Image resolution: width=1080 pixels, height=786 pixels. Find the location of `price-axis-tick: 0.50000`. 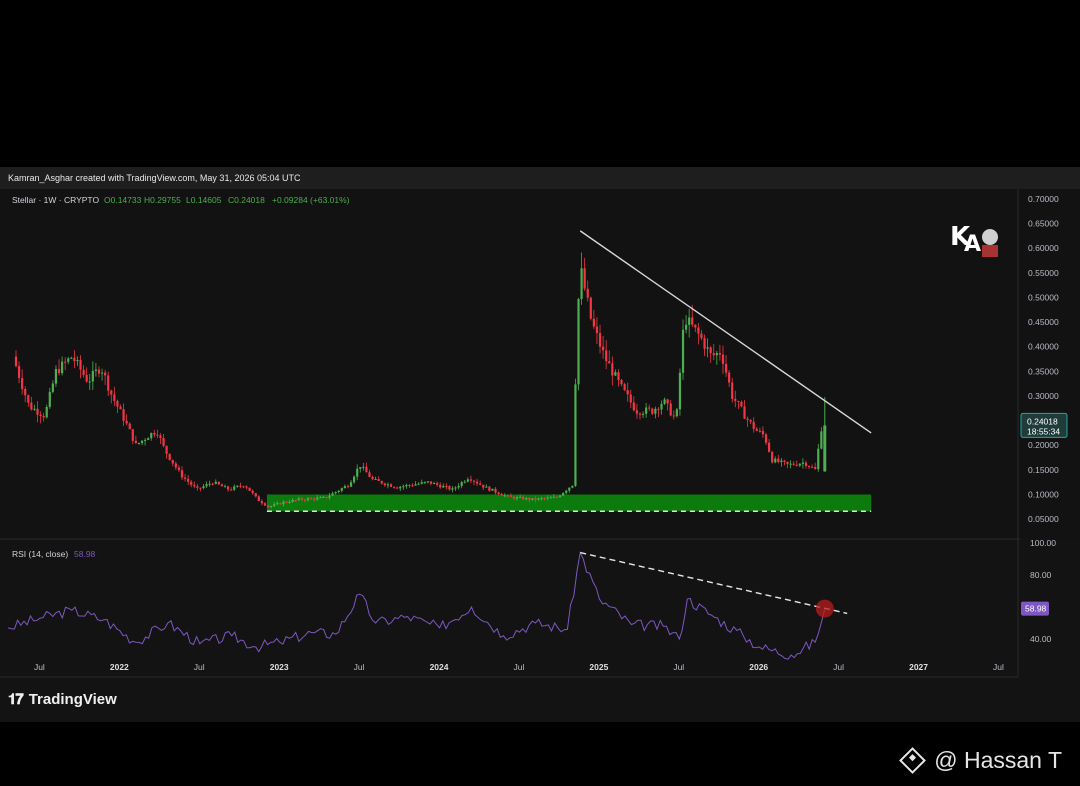

price-axis-tick: 0.50000 is located at coordinates (1043, 297).